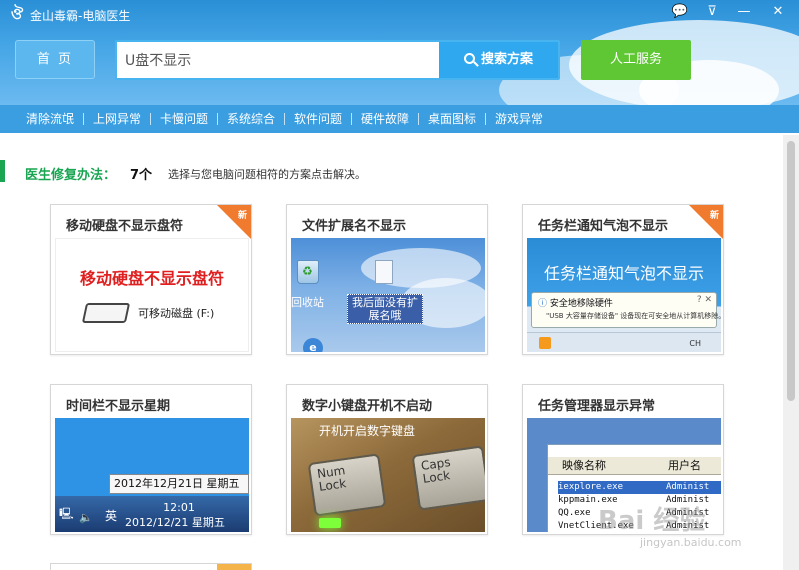 Image resolution: width=799 pixels, height=570 pixels. Describe the element at coordinates (367, 431) in the screenshot. I see `thumbnail-caption: 开机开启数字键盘` at that location.